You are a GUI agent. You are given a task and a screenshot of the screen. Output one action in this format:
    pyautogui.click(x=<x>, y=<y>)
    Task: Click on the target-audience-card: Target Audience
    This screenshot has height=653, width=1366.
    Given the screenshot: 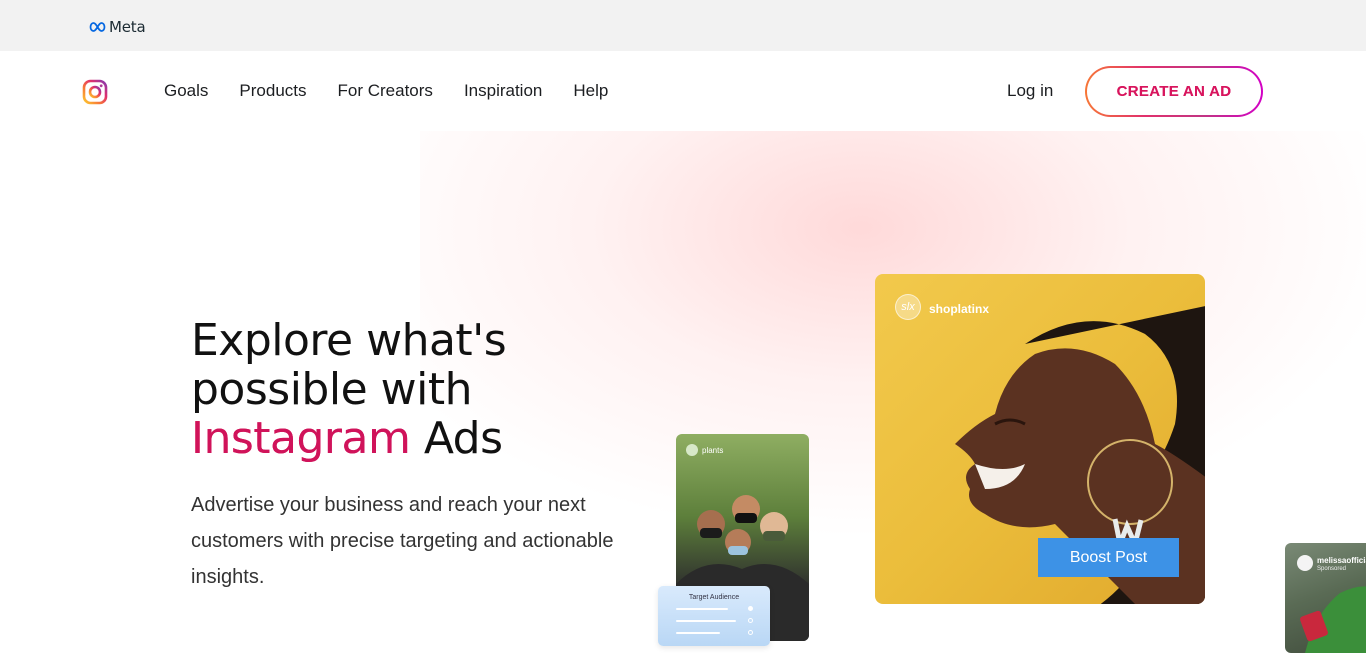 What is the action you would take?
    pyautogui.click(x=714, y=616)
    